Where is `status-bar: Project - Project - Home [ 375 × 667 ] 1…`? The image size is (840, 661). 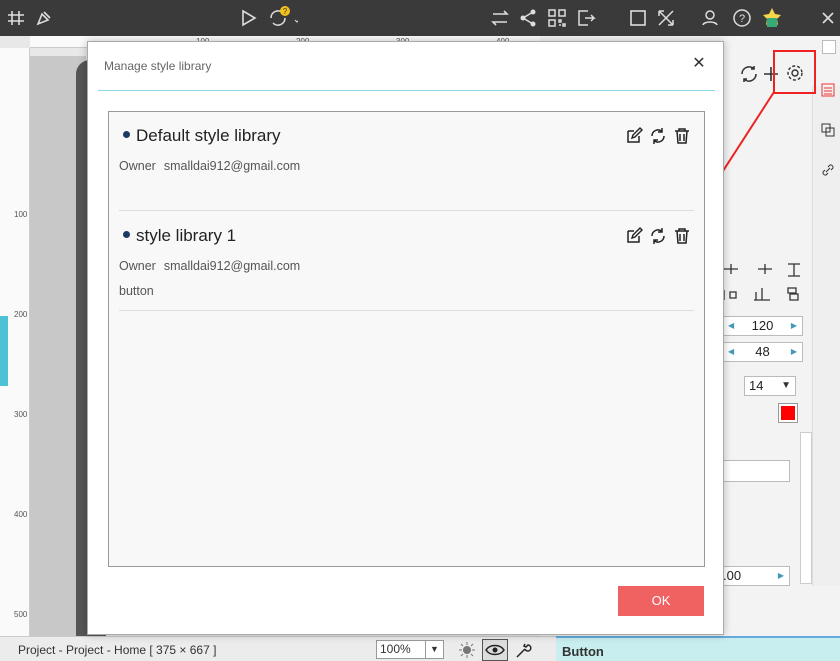
status-bar: Project - Project - Home [ 375 × 667 ] 1… is located at coordinates (278, 648).